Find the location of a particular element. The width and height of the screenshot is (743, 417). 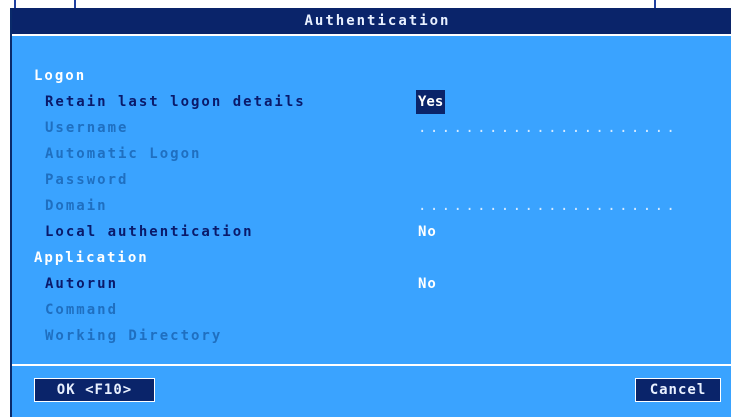

ok-button: OK <F10> is located at coordinates (94, 390).